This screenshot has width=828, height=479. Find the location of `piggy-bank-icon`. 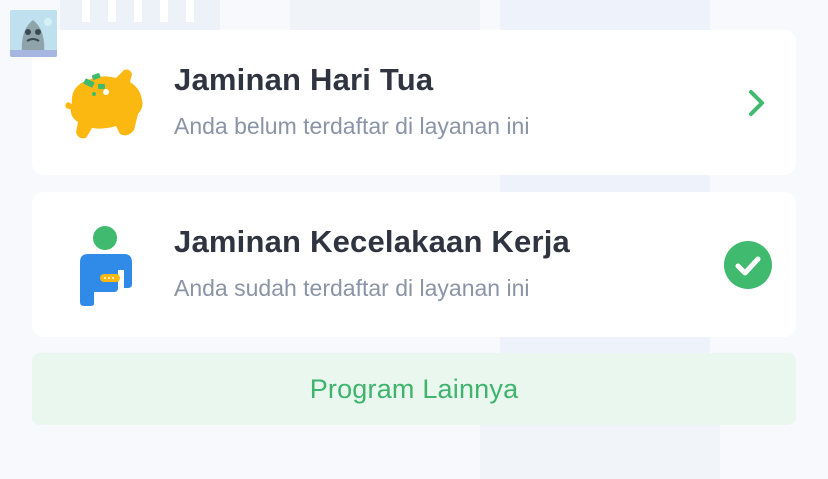

piggy-bank-icon is located at coordinates (104, 104).